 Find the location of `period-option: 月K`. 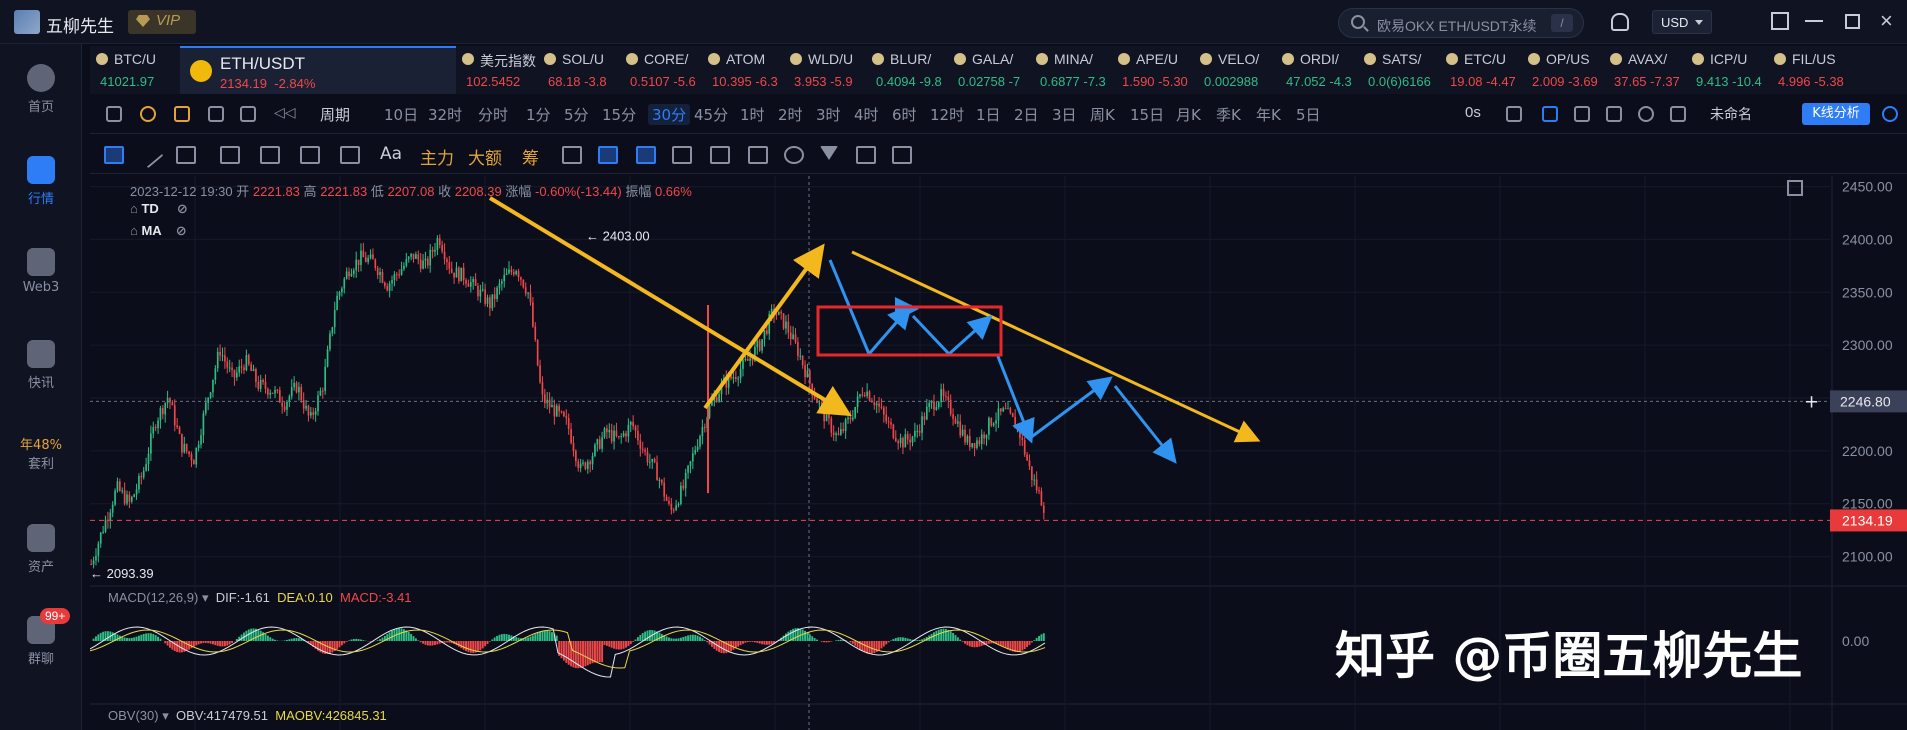

period-option: 月K is located at coordinates (1188, 114).